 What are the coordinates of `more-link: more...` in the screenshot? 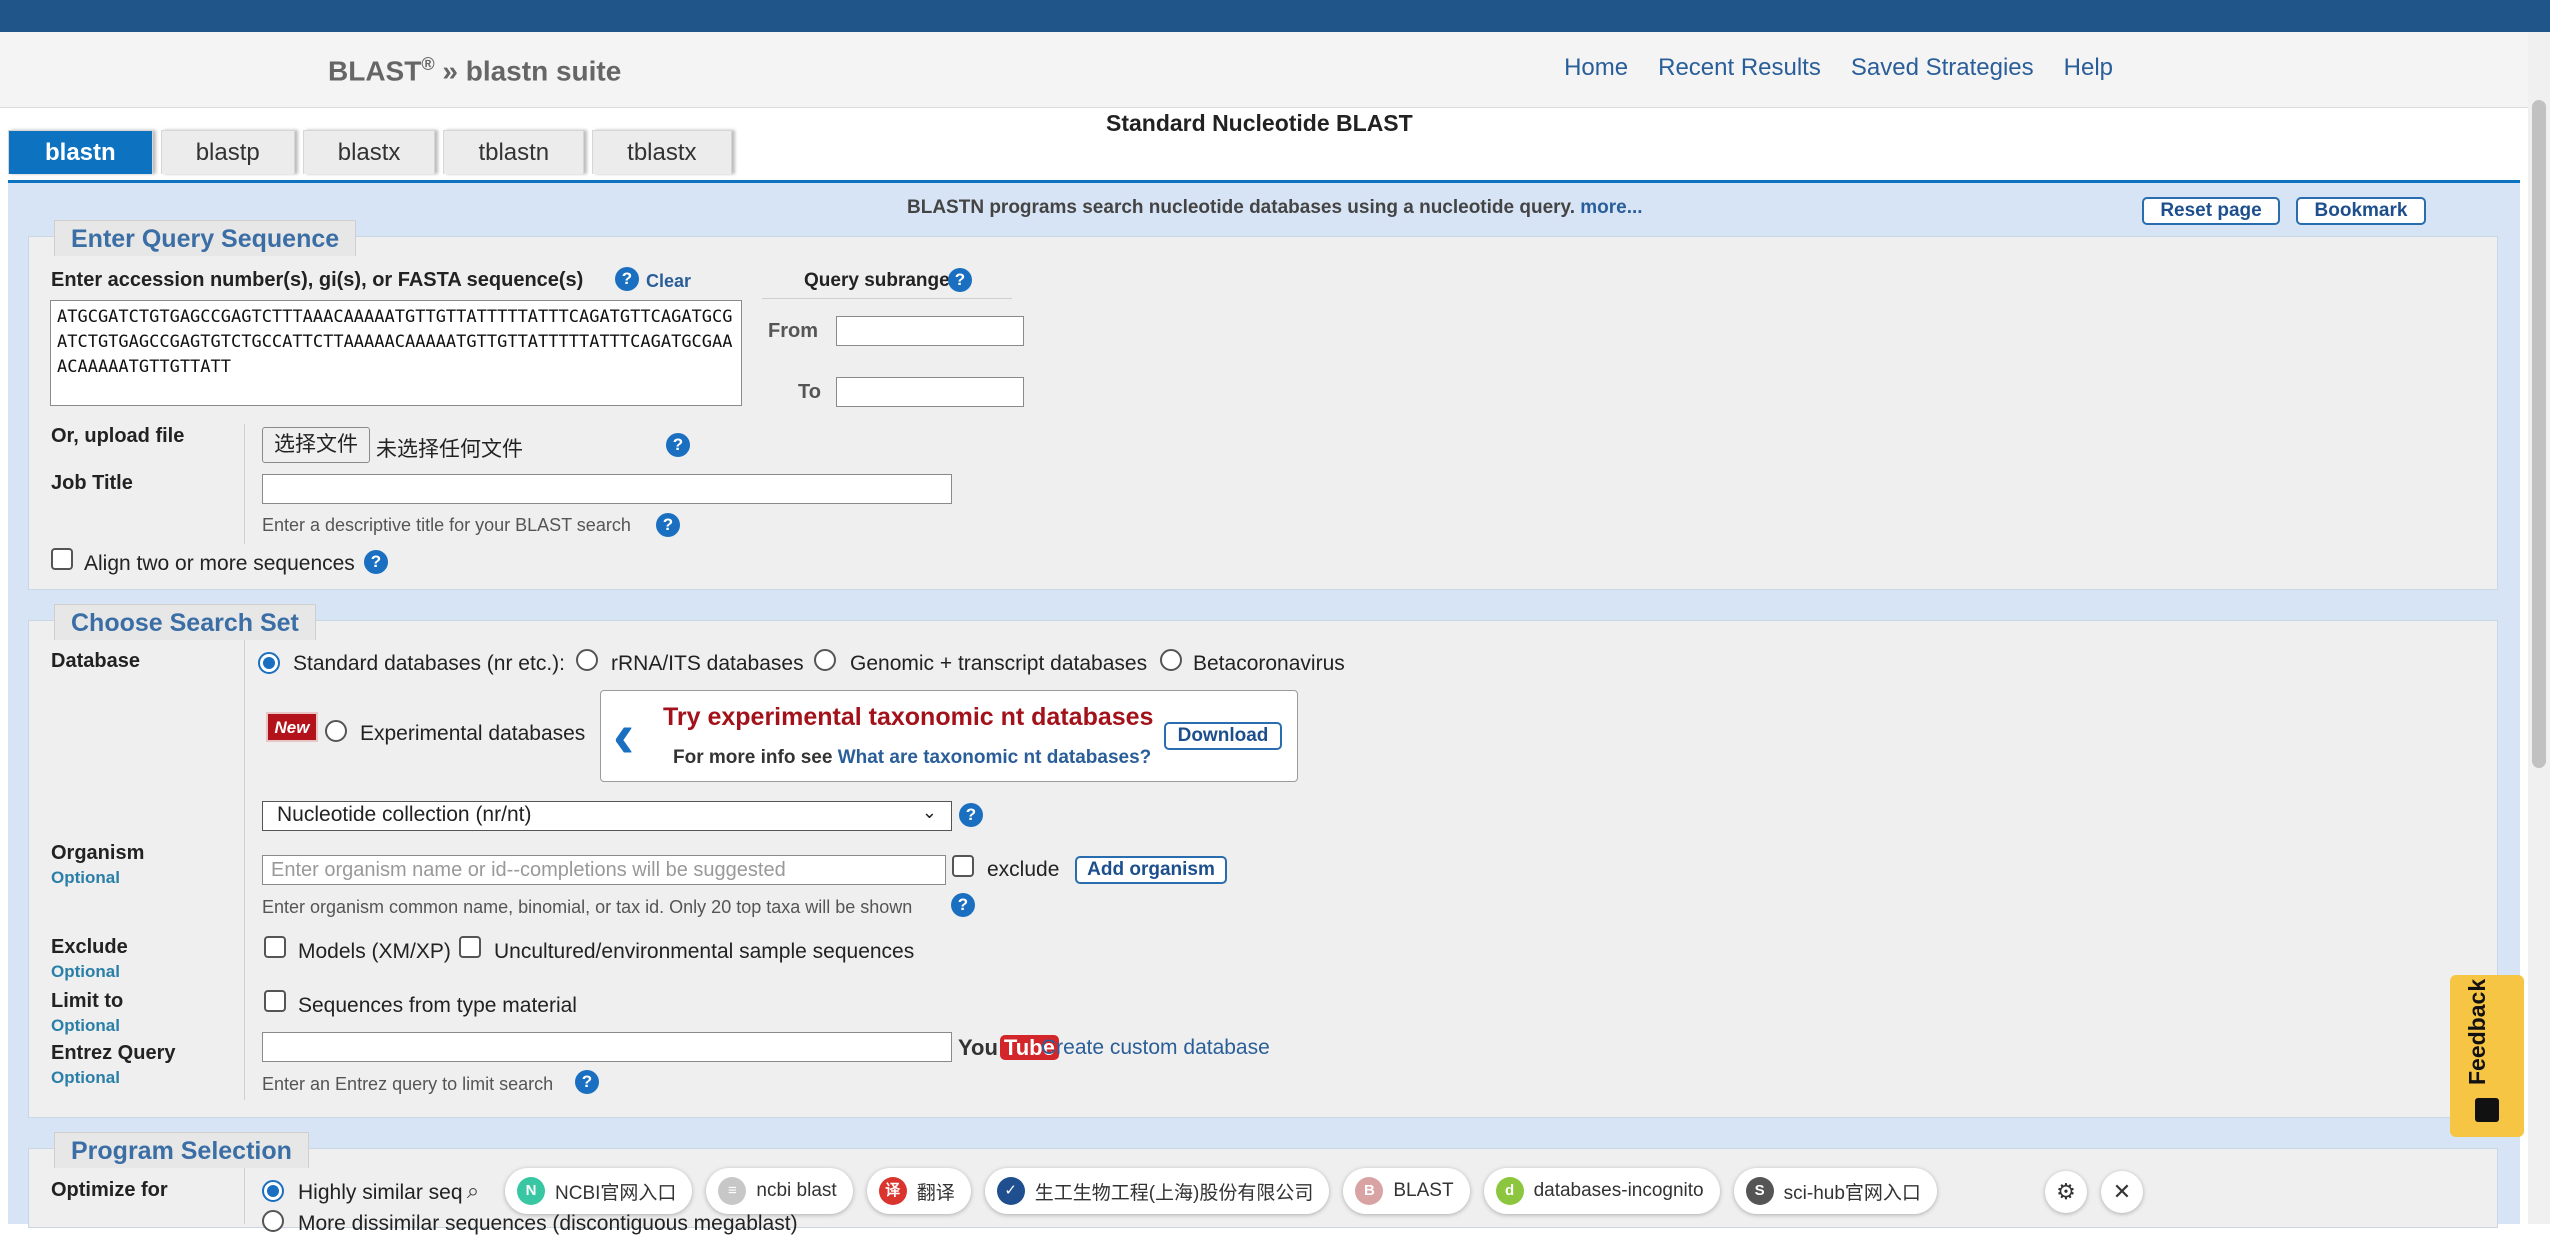 It's located at (1611, 207).